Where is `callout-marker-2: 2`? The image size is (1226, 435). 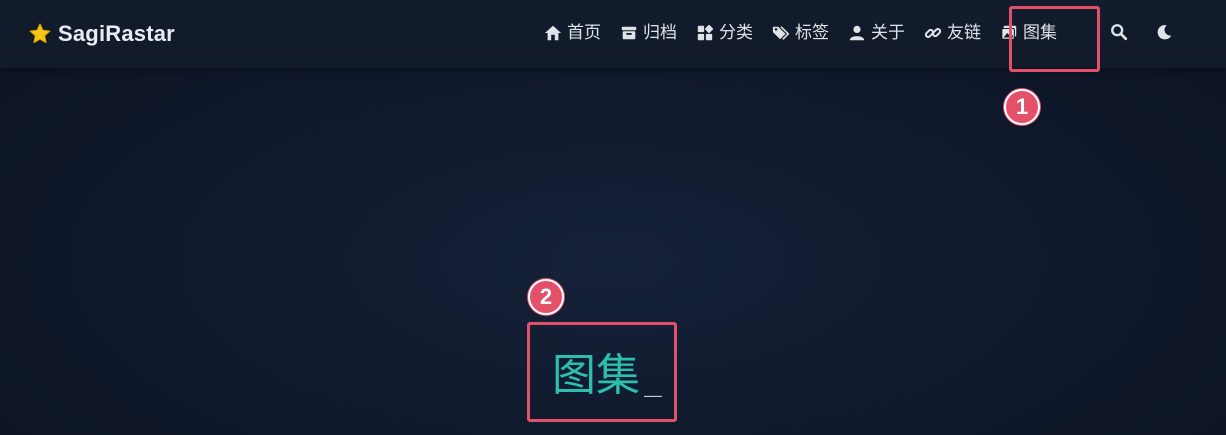
callout-marker-2: 2 is located at coordinates (546, 297).